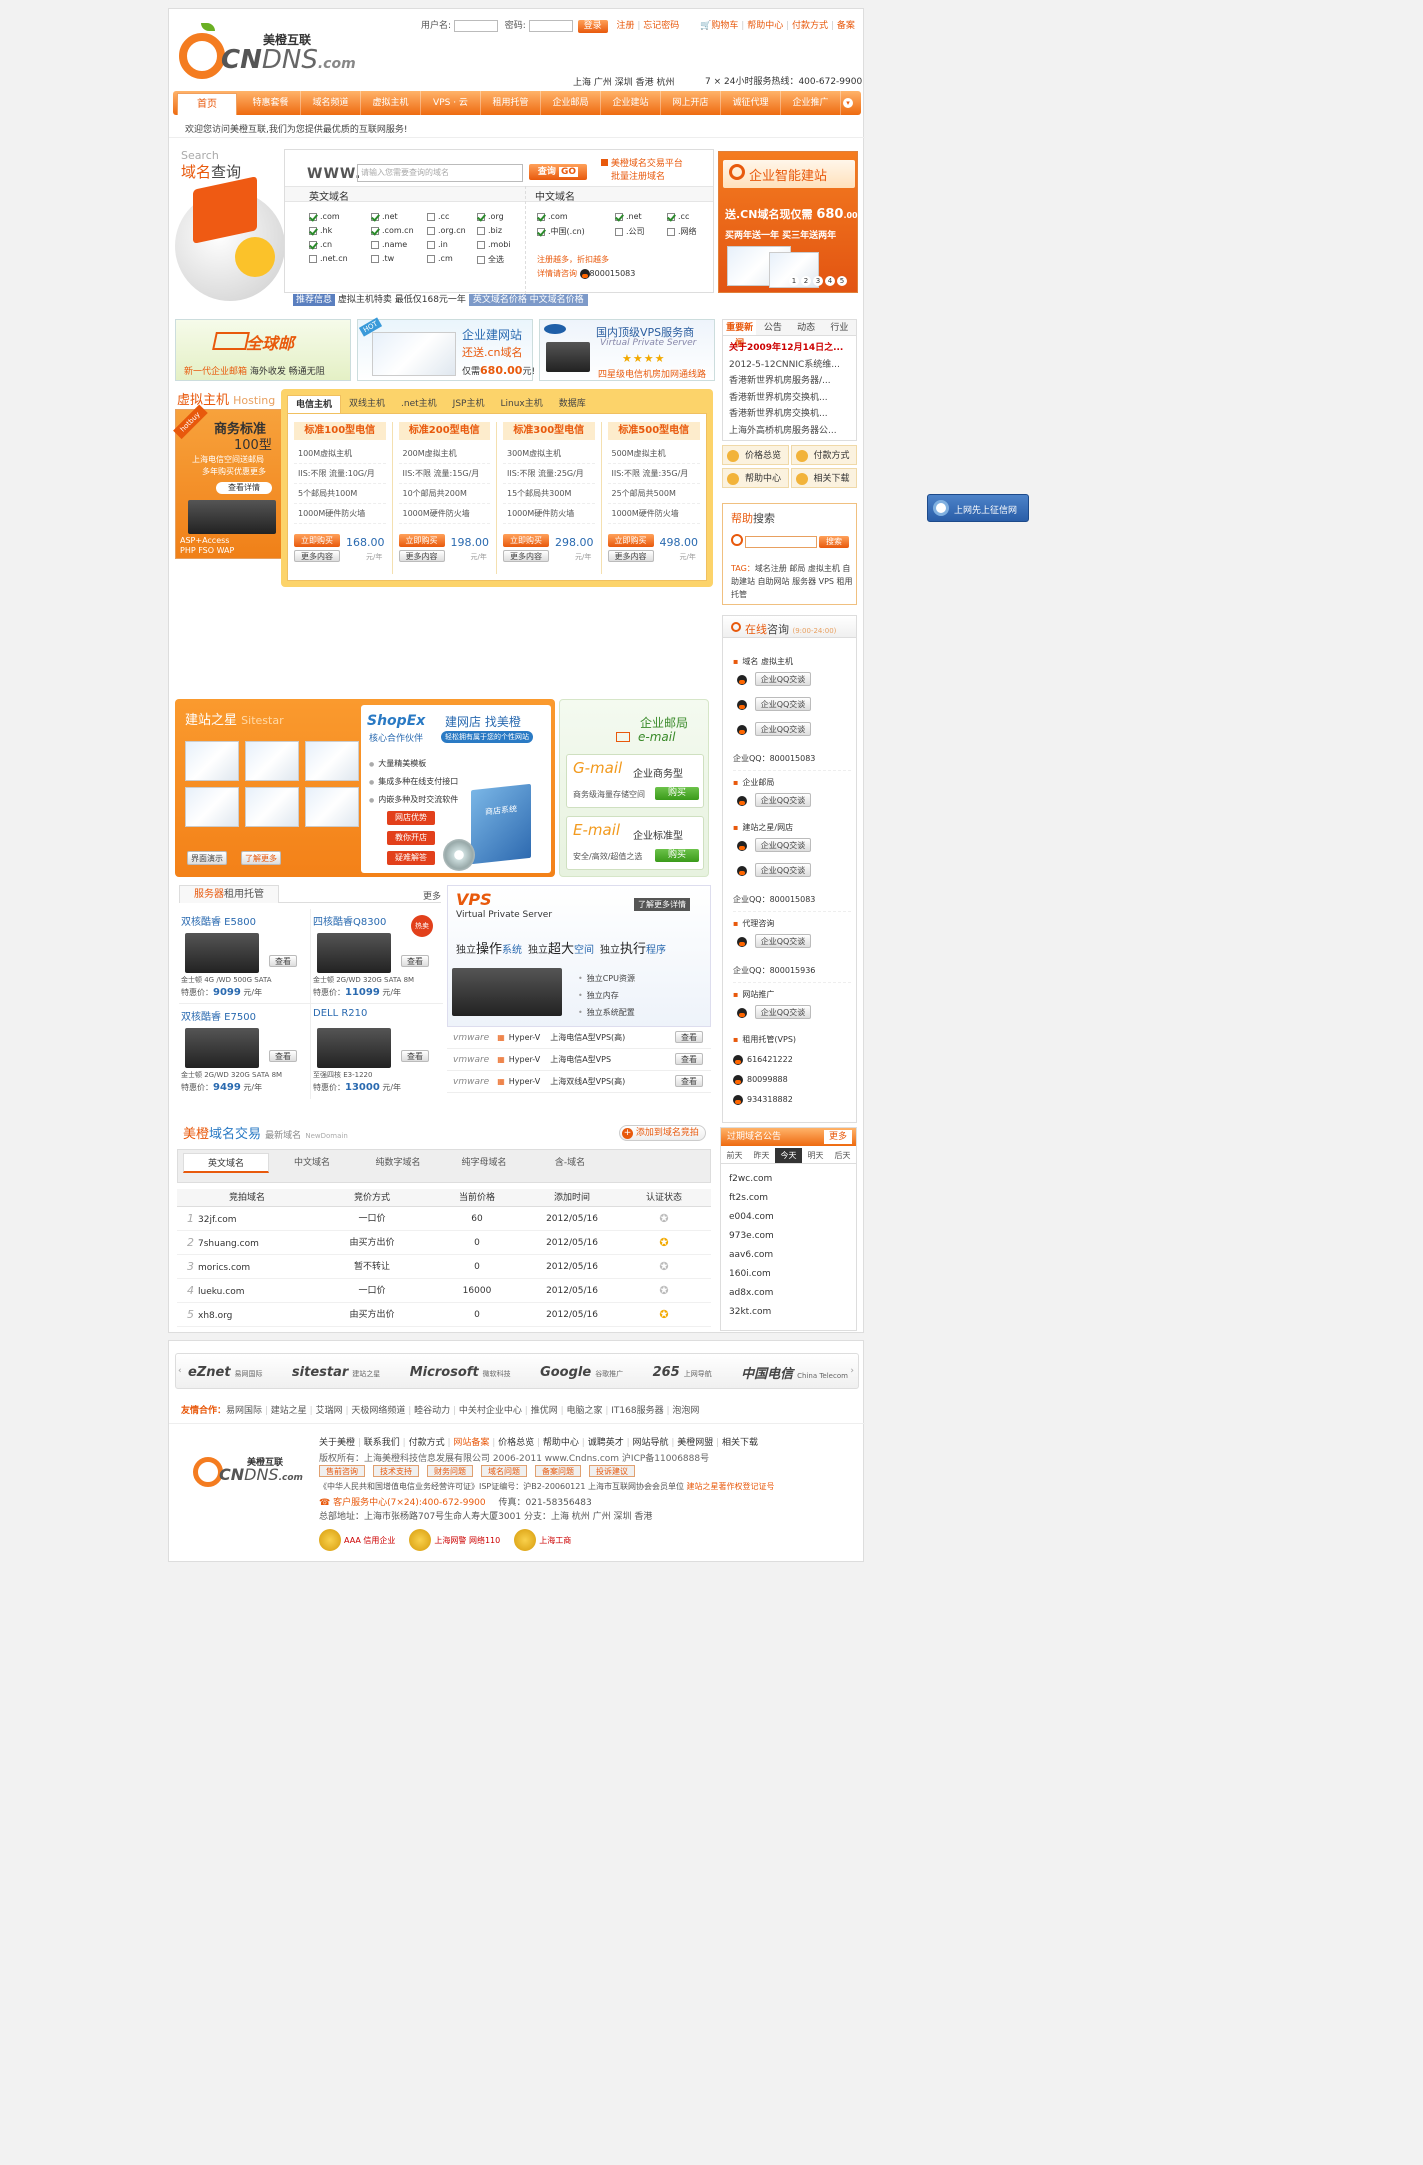 The height and width of the screenshot is (2165, 1423). I want to click on en-domain-option: 全选, so click(499, 259).